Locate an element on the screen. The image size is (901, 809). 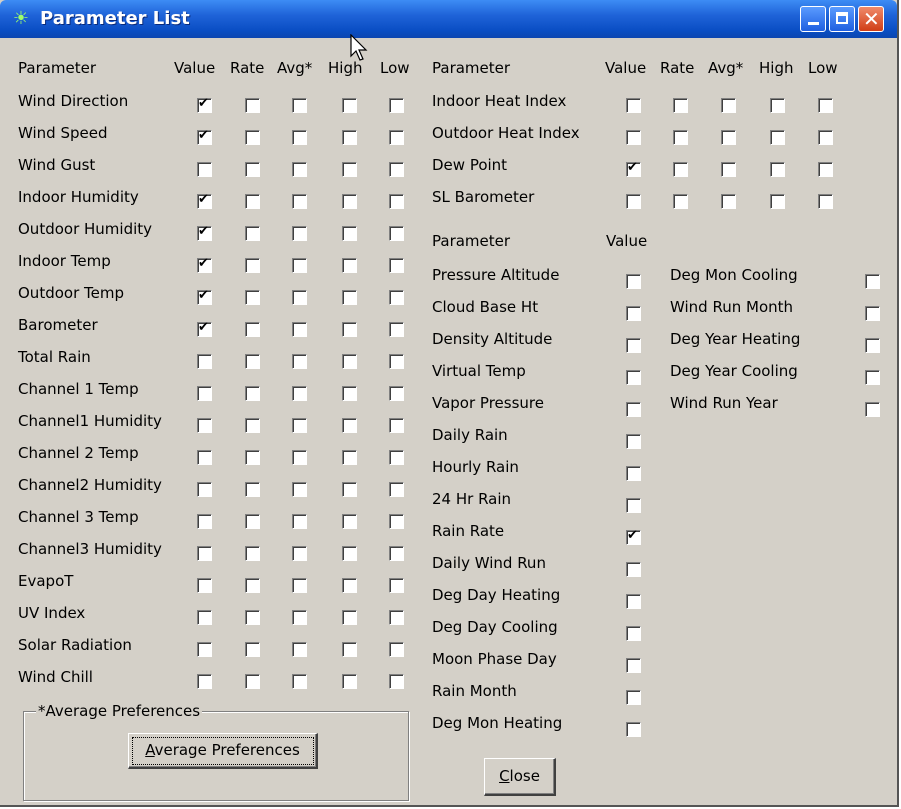
minimize-button is located at coordinates (813, 19).